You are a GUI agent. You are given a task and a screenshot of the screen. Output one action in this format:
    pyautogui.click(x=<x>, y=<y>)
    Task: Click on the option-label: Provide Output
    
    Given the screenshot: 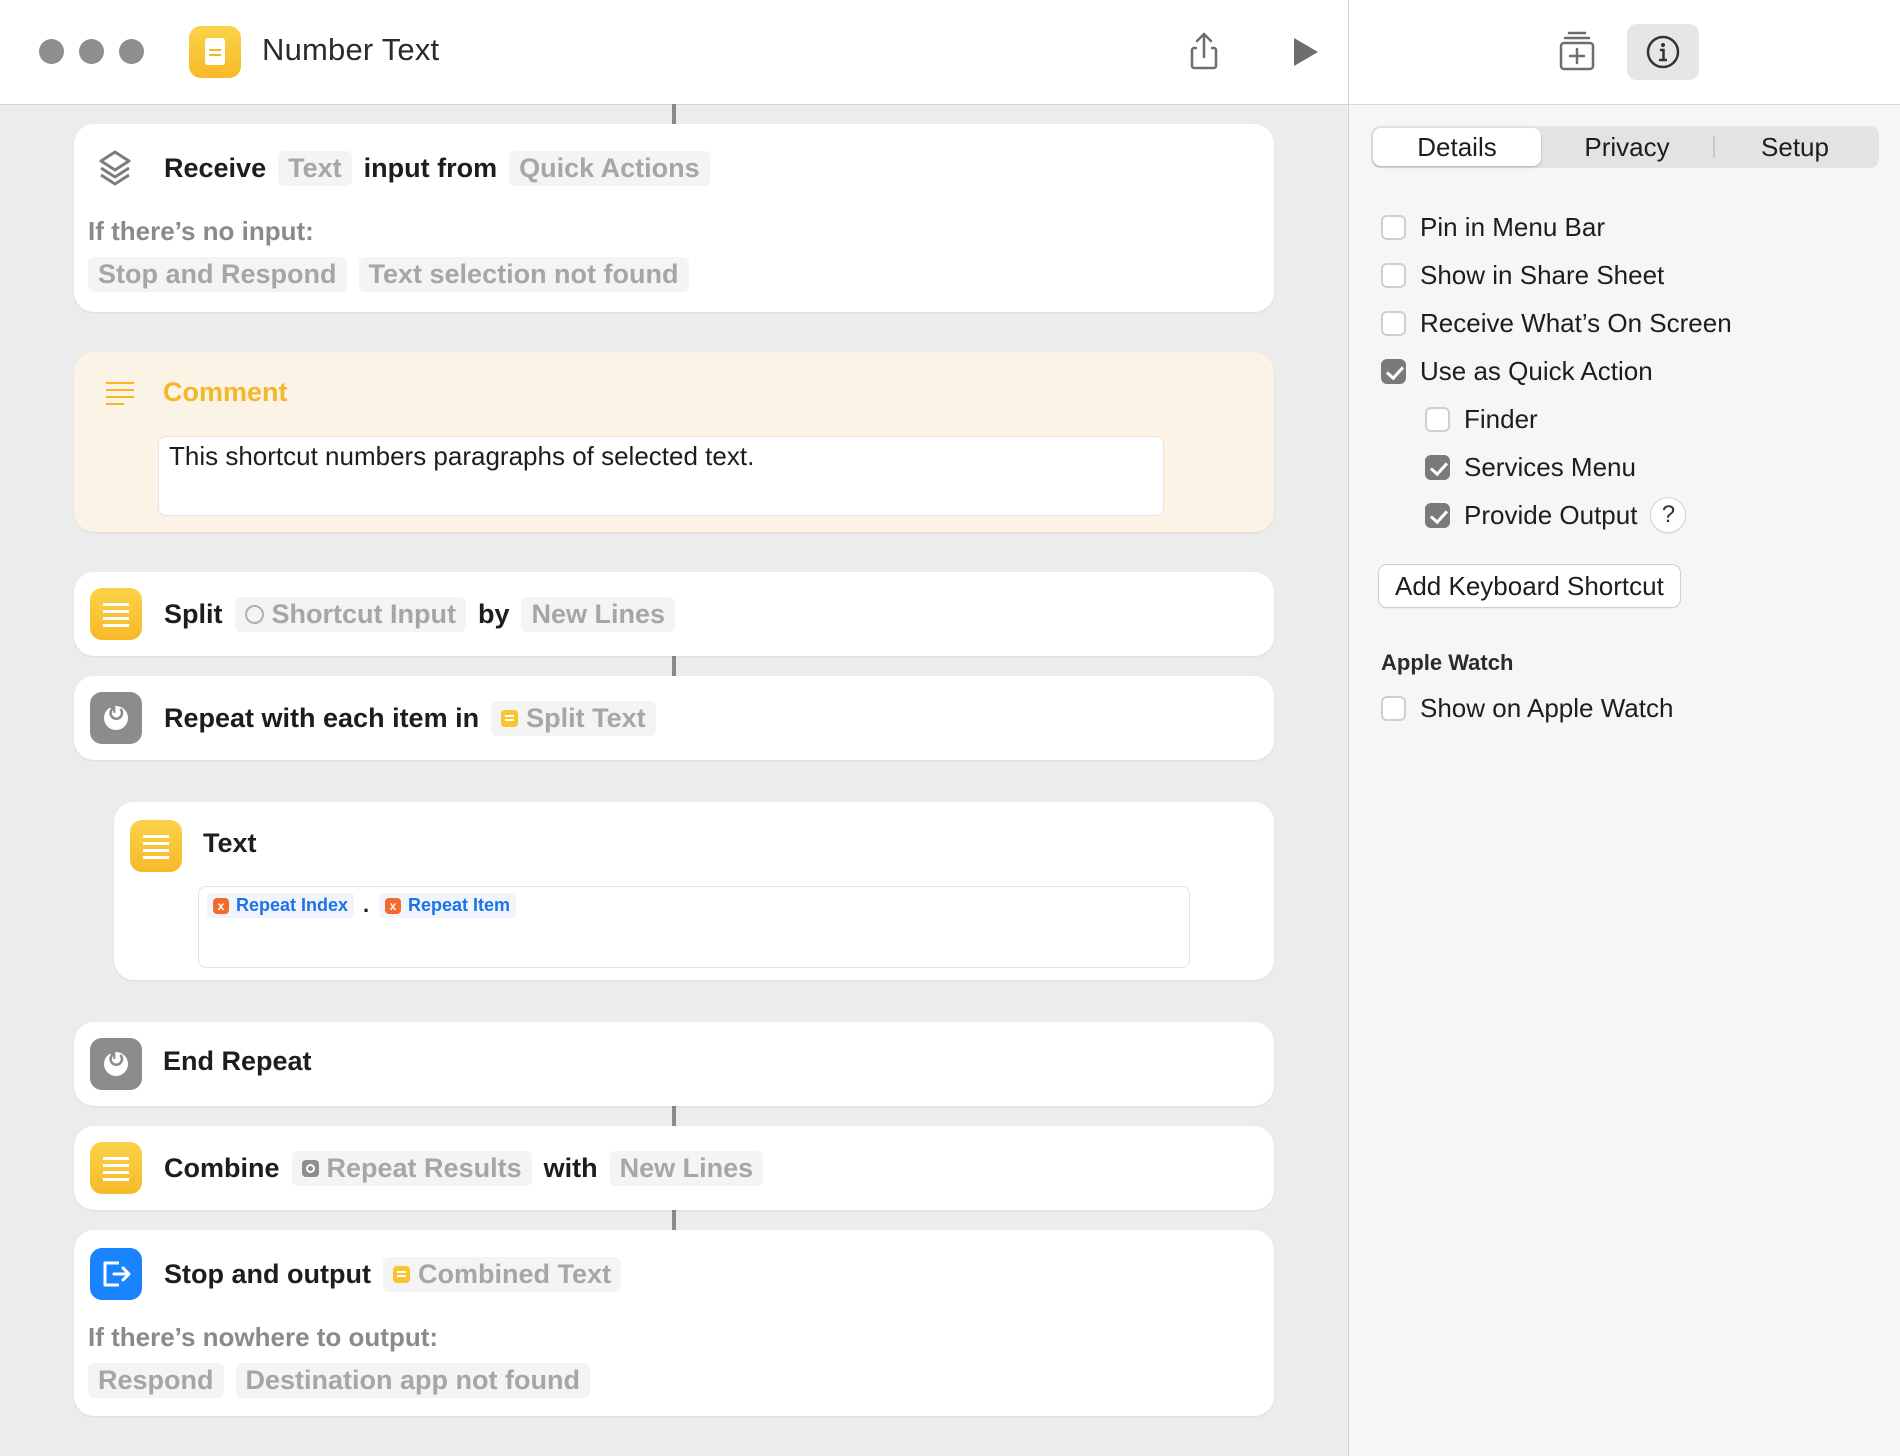 What is the action you would take?
    pyautogui.click(x=1551, y=514)
    